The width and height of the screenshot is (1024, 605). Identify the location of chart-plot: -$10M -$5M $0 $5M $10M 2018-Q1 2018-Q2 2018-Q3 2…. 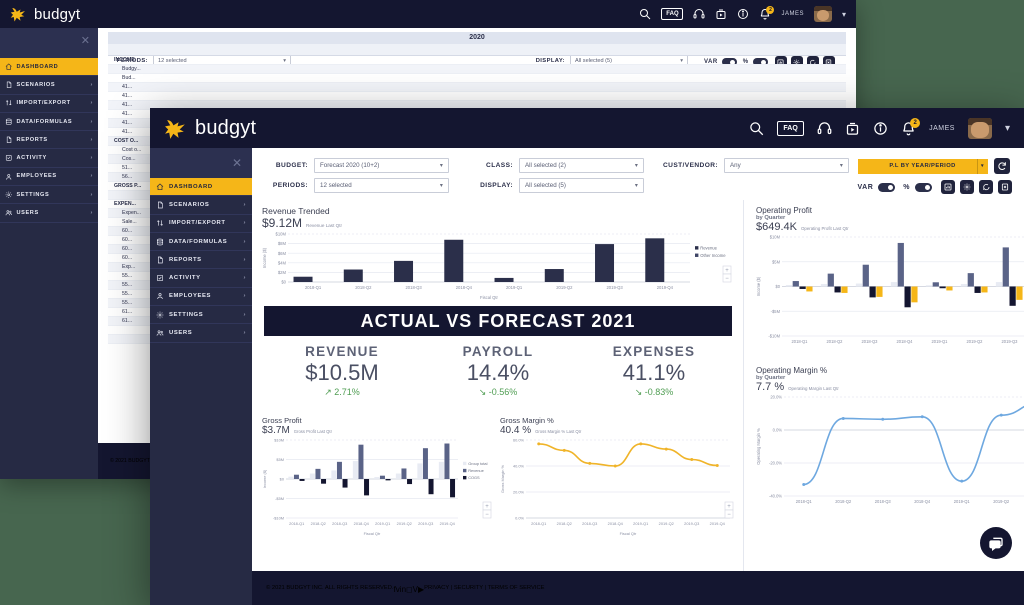
(378, 486).